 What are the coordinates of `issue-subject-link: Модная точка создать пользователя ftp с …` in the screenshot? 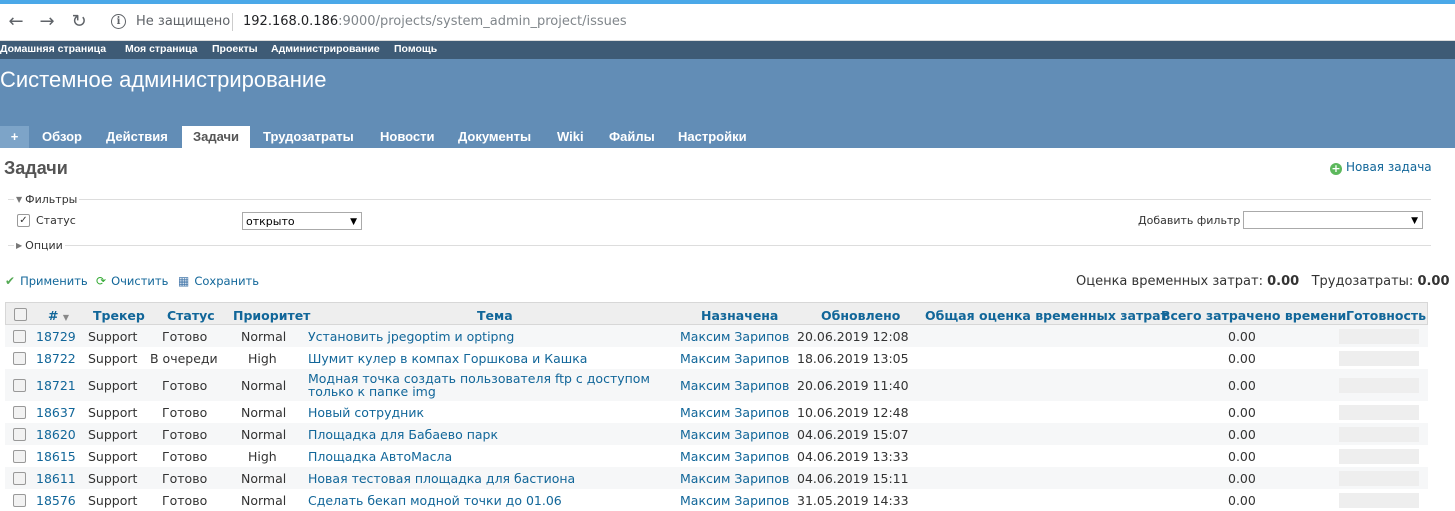 It's located at (480, 385).